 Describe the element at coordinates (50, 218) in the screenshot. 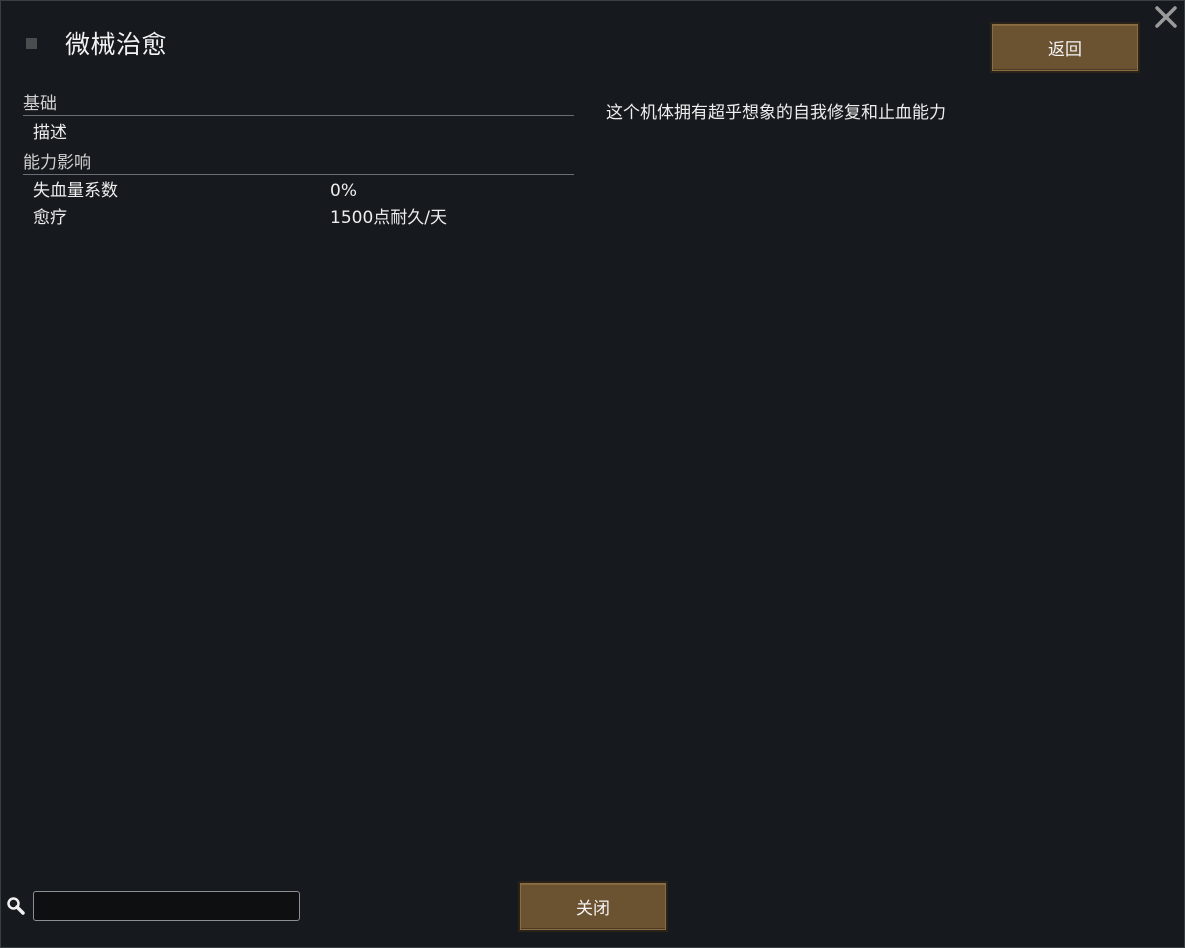

I see `stat-label-healing: 愈疗` at that location.